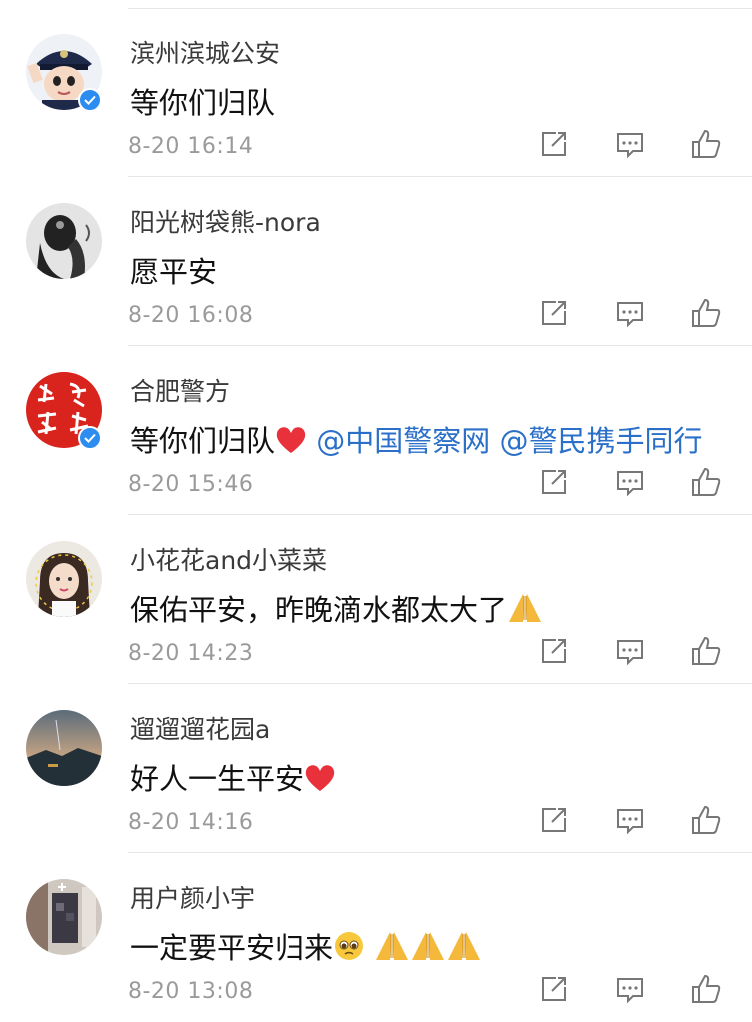 This screenshot has height=1022, width=752. I want to click on comment-text-body: 等你们归队, so click(203, 441).